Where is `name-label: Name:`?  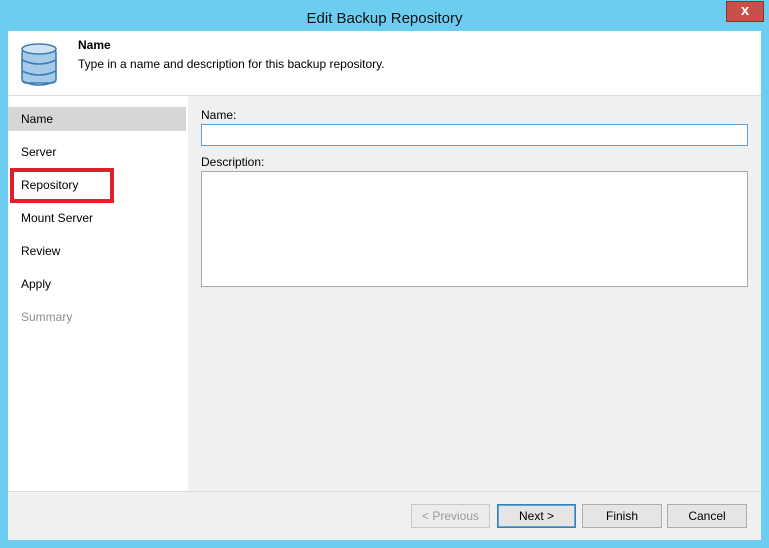
name-label: Name: is located at coordinates (219, 115).